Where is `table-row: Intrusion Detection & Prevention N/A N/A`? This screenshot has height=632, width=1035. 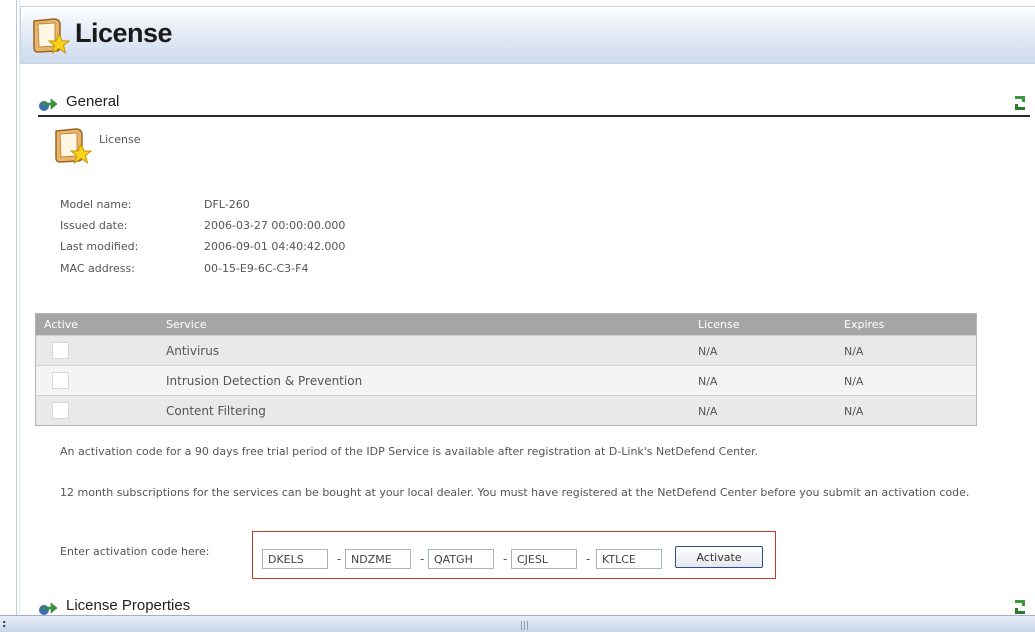
table-row: Intrusion Detection & Prevention N/A N/A is located at coordinates (506, 380).